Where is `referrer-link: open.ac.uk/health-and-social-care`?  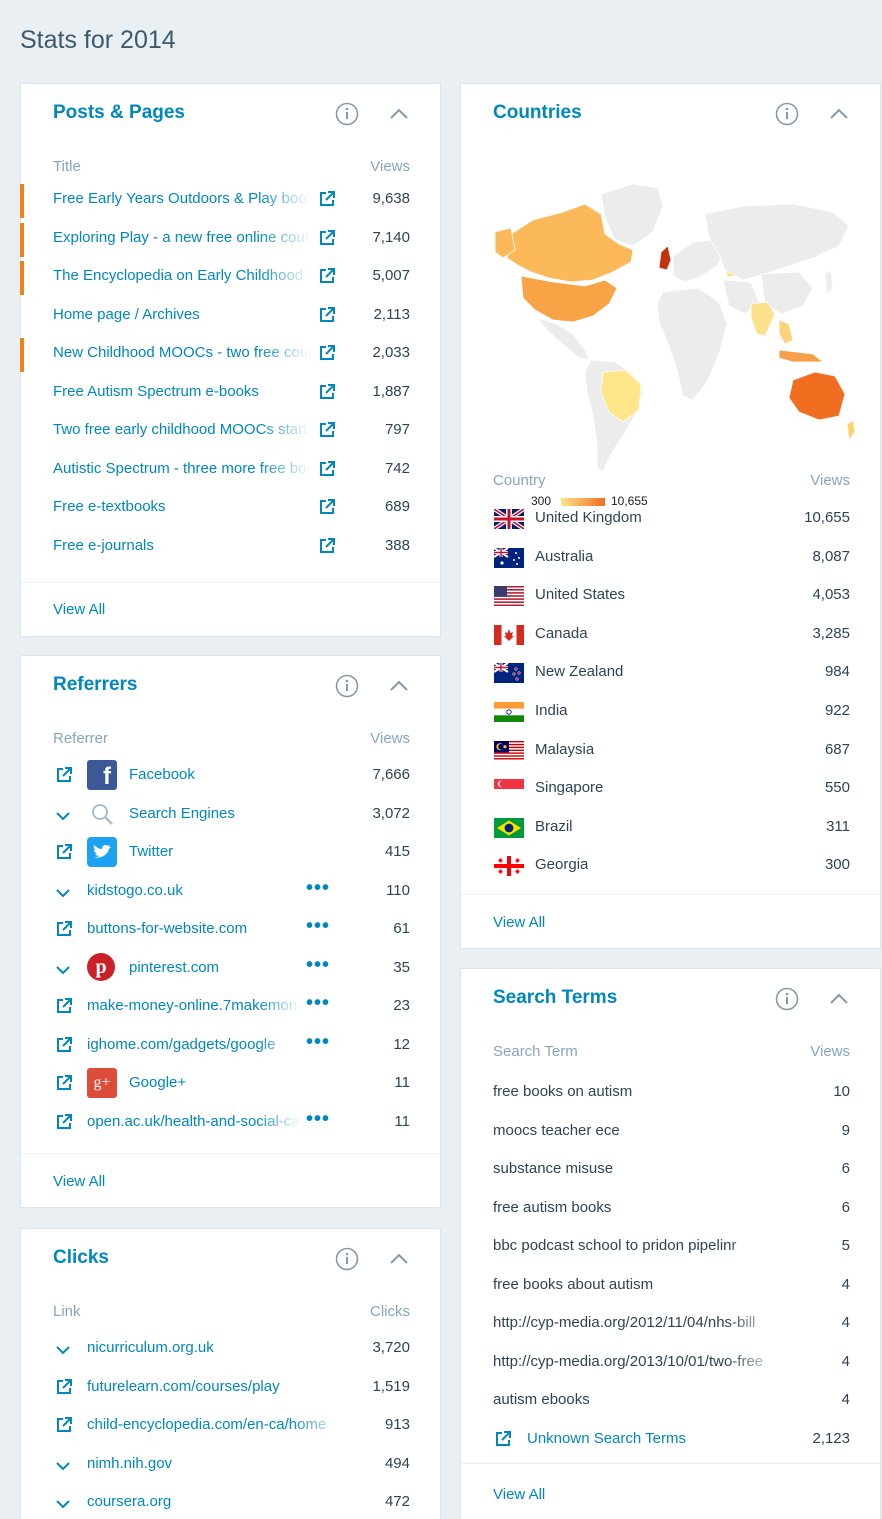
referrer-link: open.ac.uk/health-and-social-care is located at coordinates (194, 1121).